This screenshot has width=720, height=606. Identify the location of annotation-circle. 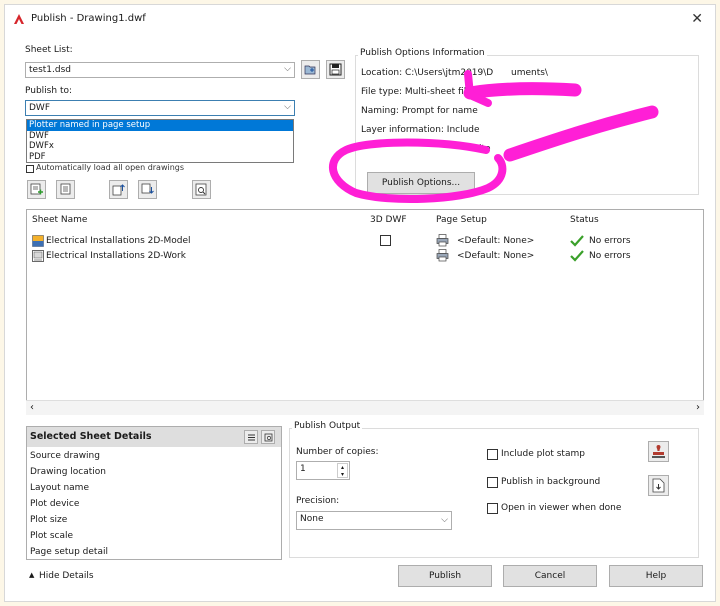
(417, 171).